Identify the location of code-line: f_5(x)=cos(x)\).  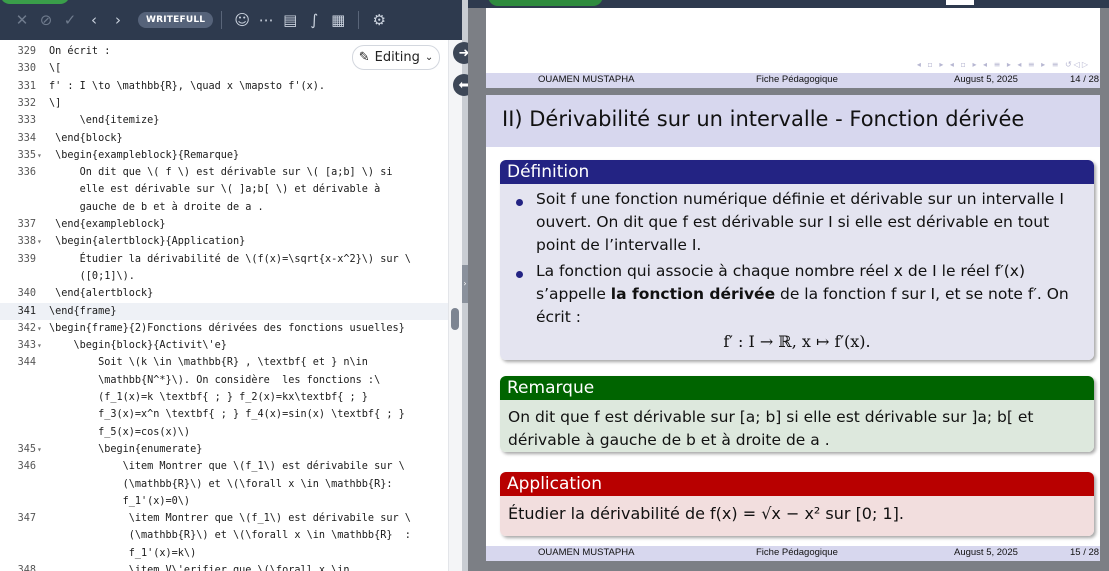
(224, 432).